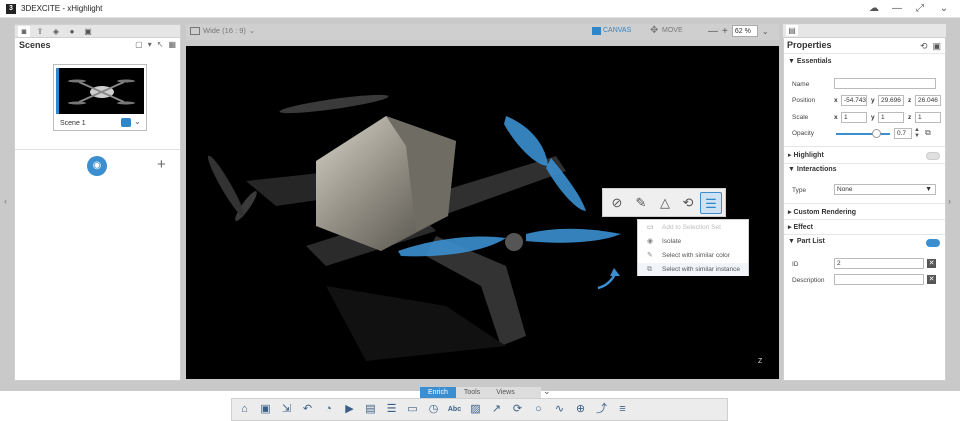 Image resolution: width=960 pixels, height=421 pixels. What do you see at coordinates (641, 203) in the screenshot?
I see `brush-icon: ✎` at bounding box center [641, 203].